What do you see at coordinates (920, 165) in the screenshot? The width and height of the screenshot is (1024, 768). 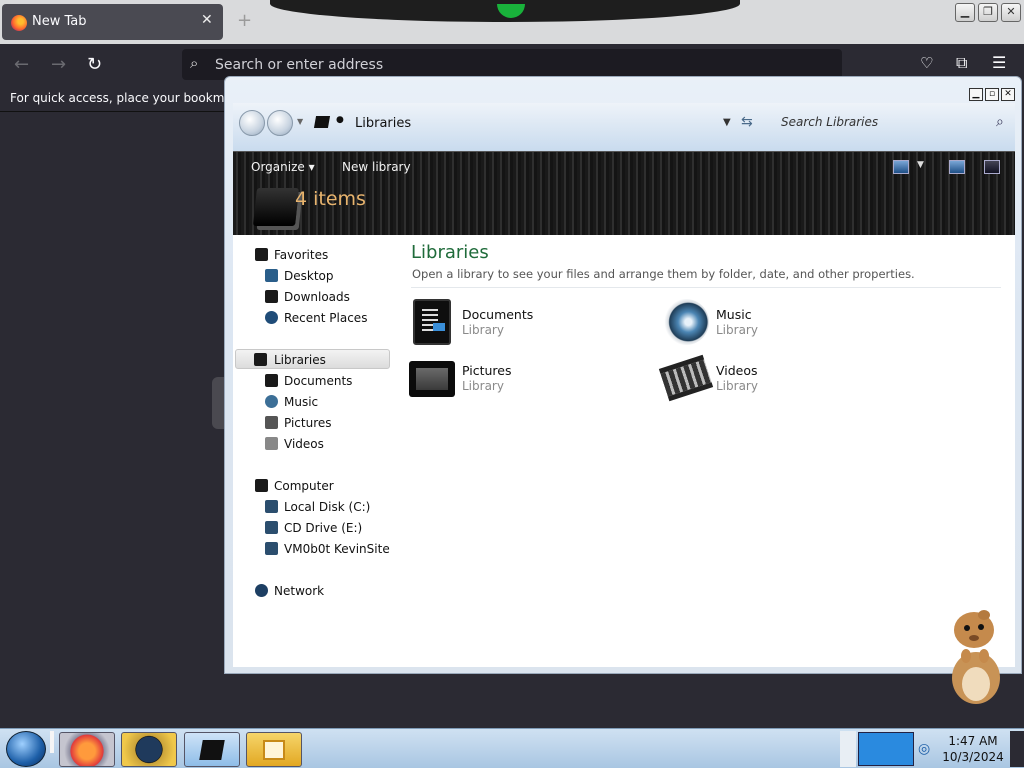 I see `view-dropdown-icon: ▼` at bounding box center [920, 165].